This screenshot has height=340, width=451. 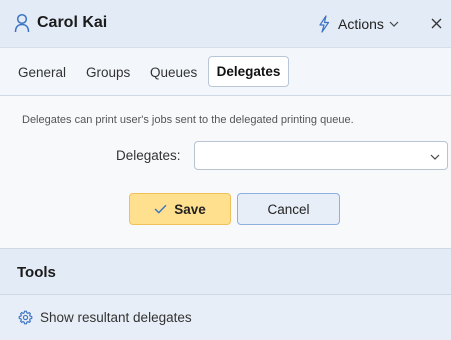 What do you see at coordinates (160, 209) in the screenshot?
I see `checkmark-icon` at bounding box center [160, 209].